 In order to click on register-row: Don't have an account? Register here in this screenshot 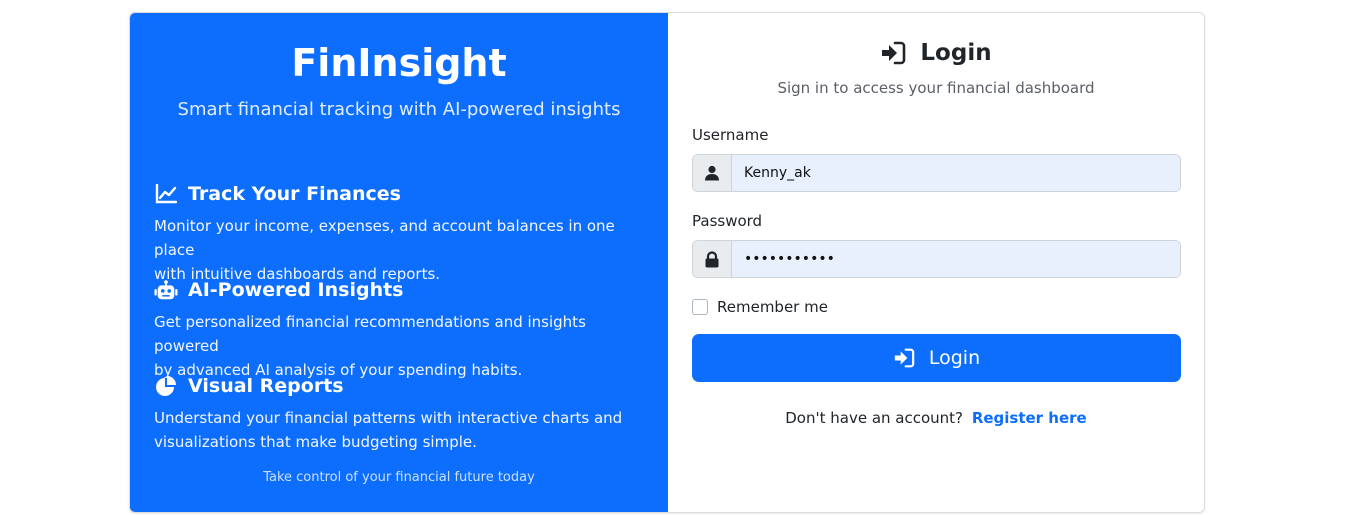, I will do `click(936, 418)`.